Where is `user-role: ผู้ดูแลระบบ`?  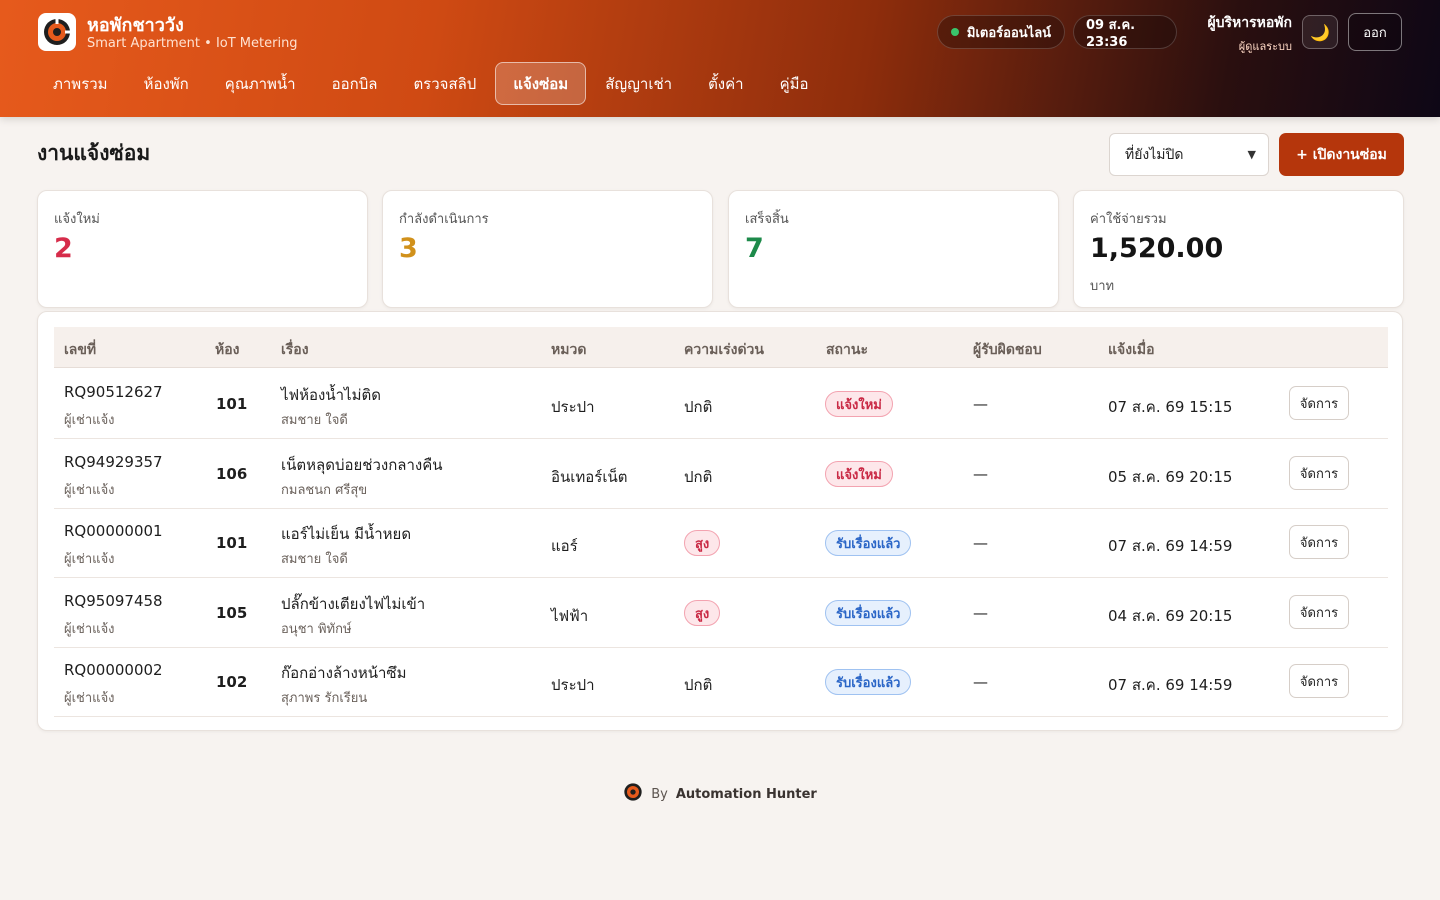
user-role: ผู้ดูแลระบบ is located at coordinates (1265, 46).